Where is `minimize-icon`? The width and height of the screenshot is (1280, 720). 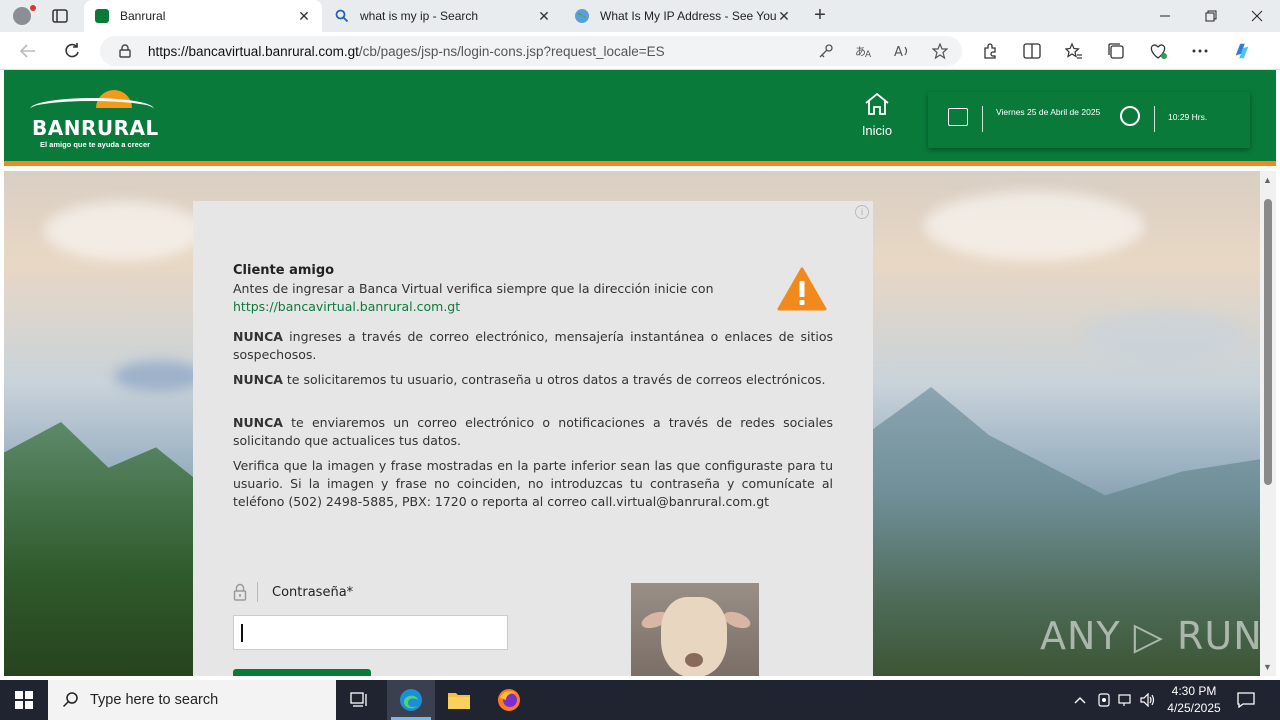
minimize-icon is located at coordinates (1165, 16).